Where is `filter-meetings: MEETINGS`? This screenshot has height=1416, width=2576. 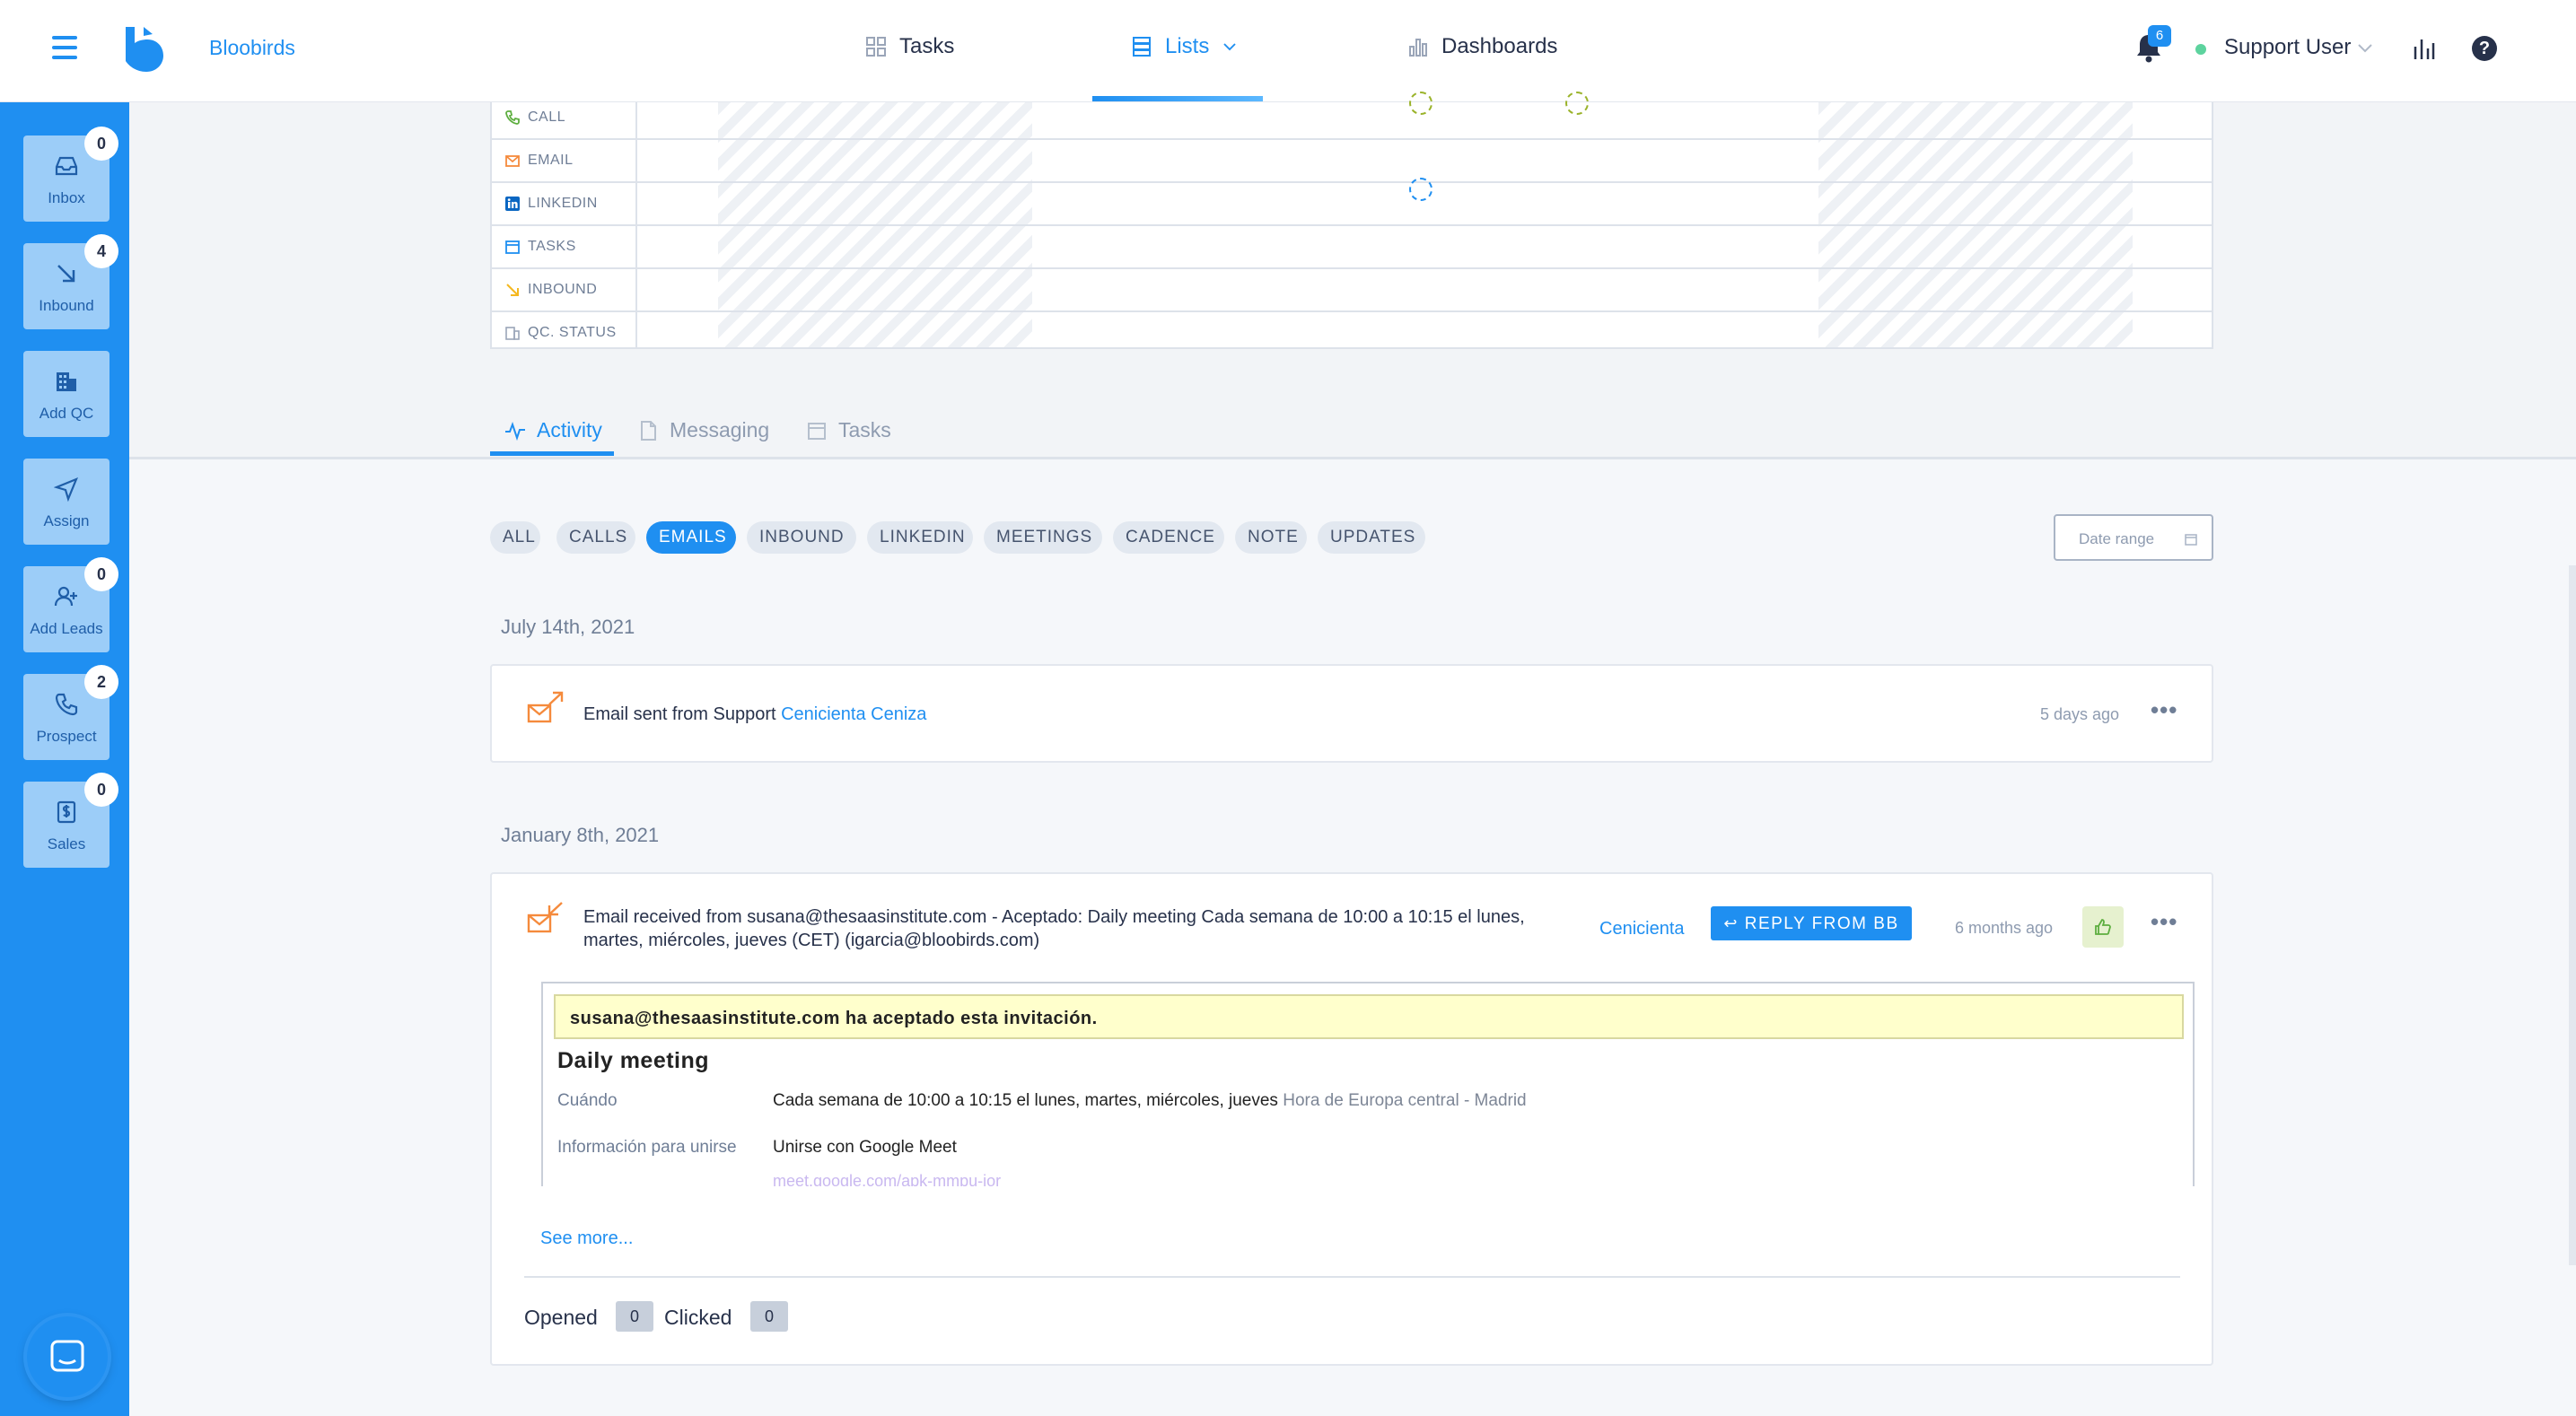 filter-meetings: MEETINGS is located at coordinates (1043, 537).